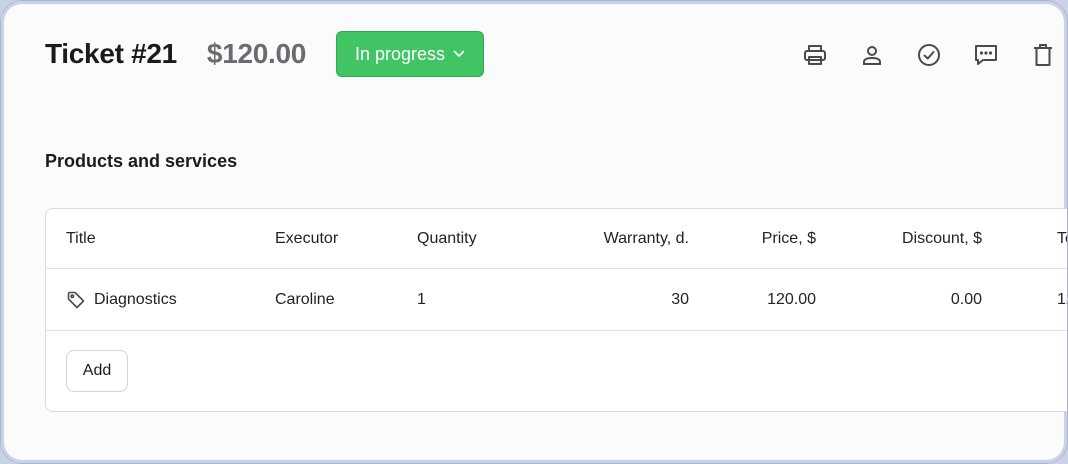 The width and height of the screenshot is (1068, 464). I want to click on cell-warranty: 30, so click(680, 299).